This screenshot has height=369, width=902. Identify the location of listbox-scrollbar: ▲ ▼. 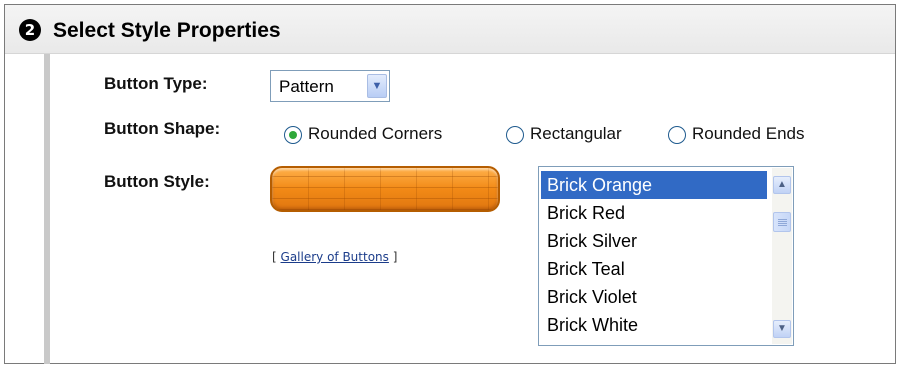
(782, 256).